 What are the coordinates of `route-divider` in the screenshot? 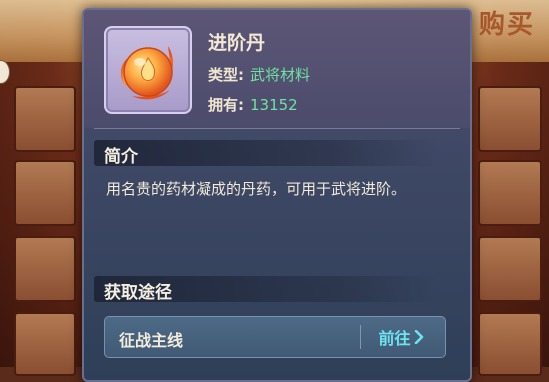 It's located at (360, 337).